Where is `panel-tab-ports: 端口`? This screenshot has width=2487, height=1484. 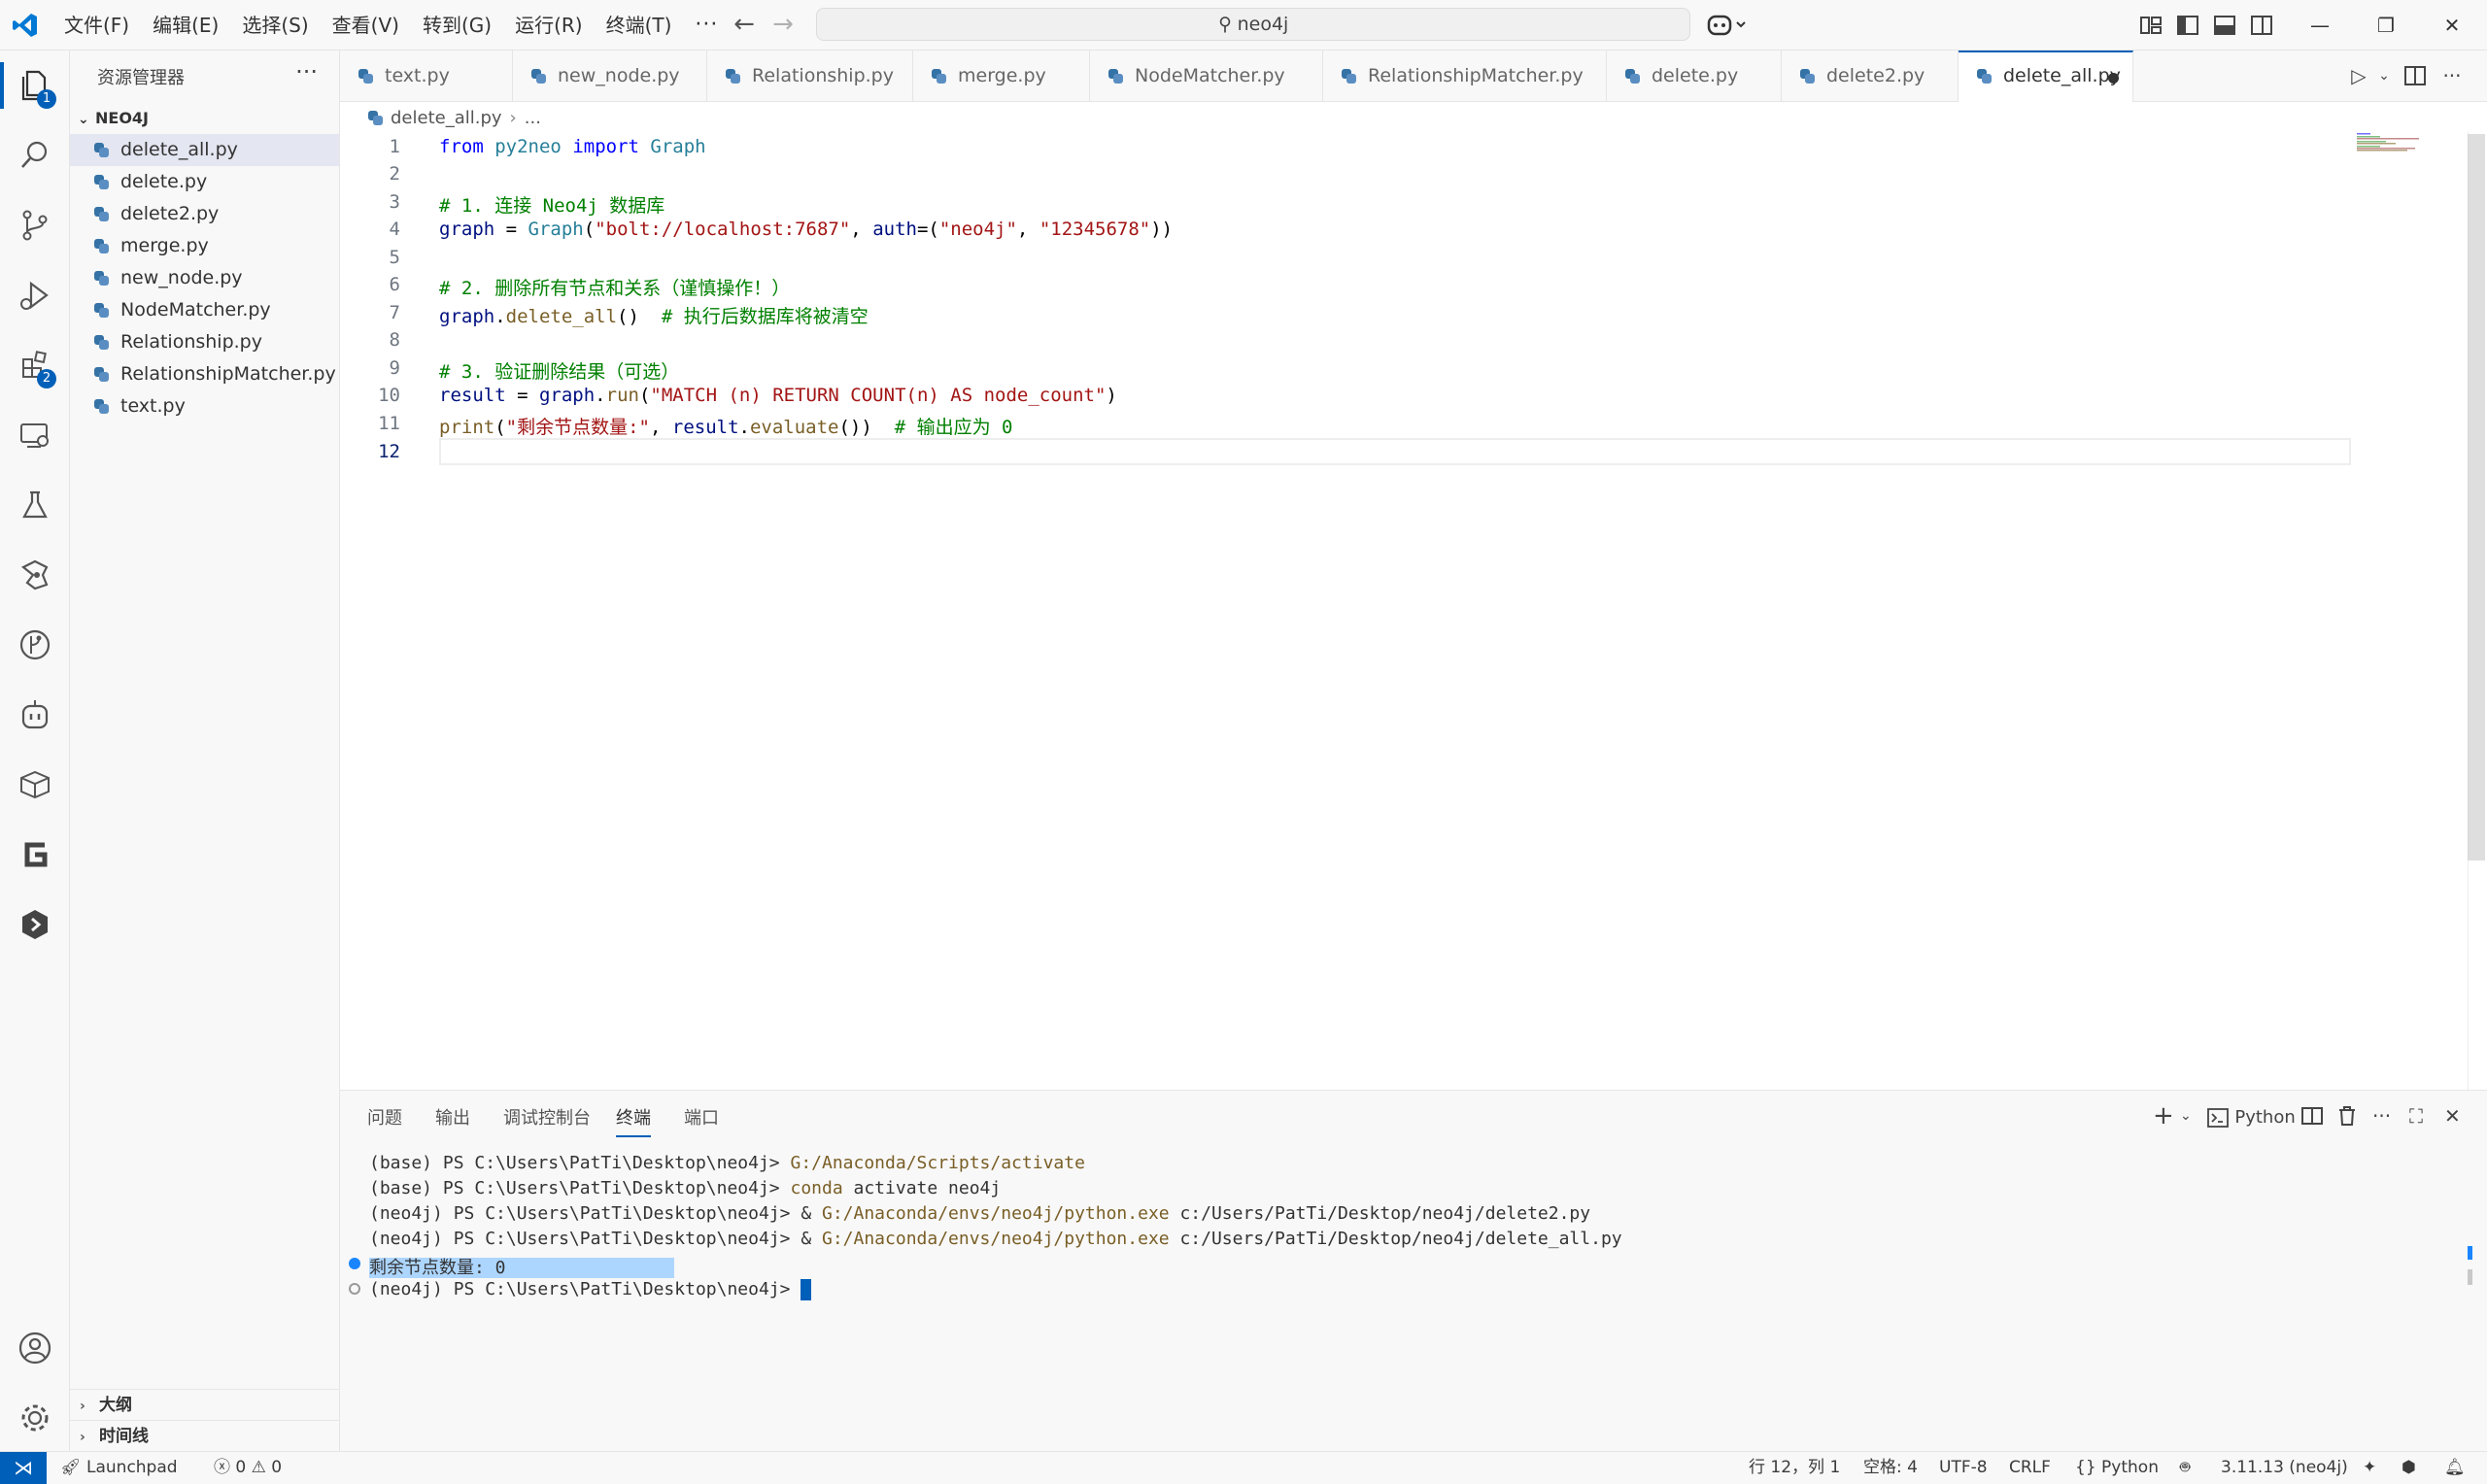 panel-tab-ports: 端口 is located at coordinates (701, 1117).